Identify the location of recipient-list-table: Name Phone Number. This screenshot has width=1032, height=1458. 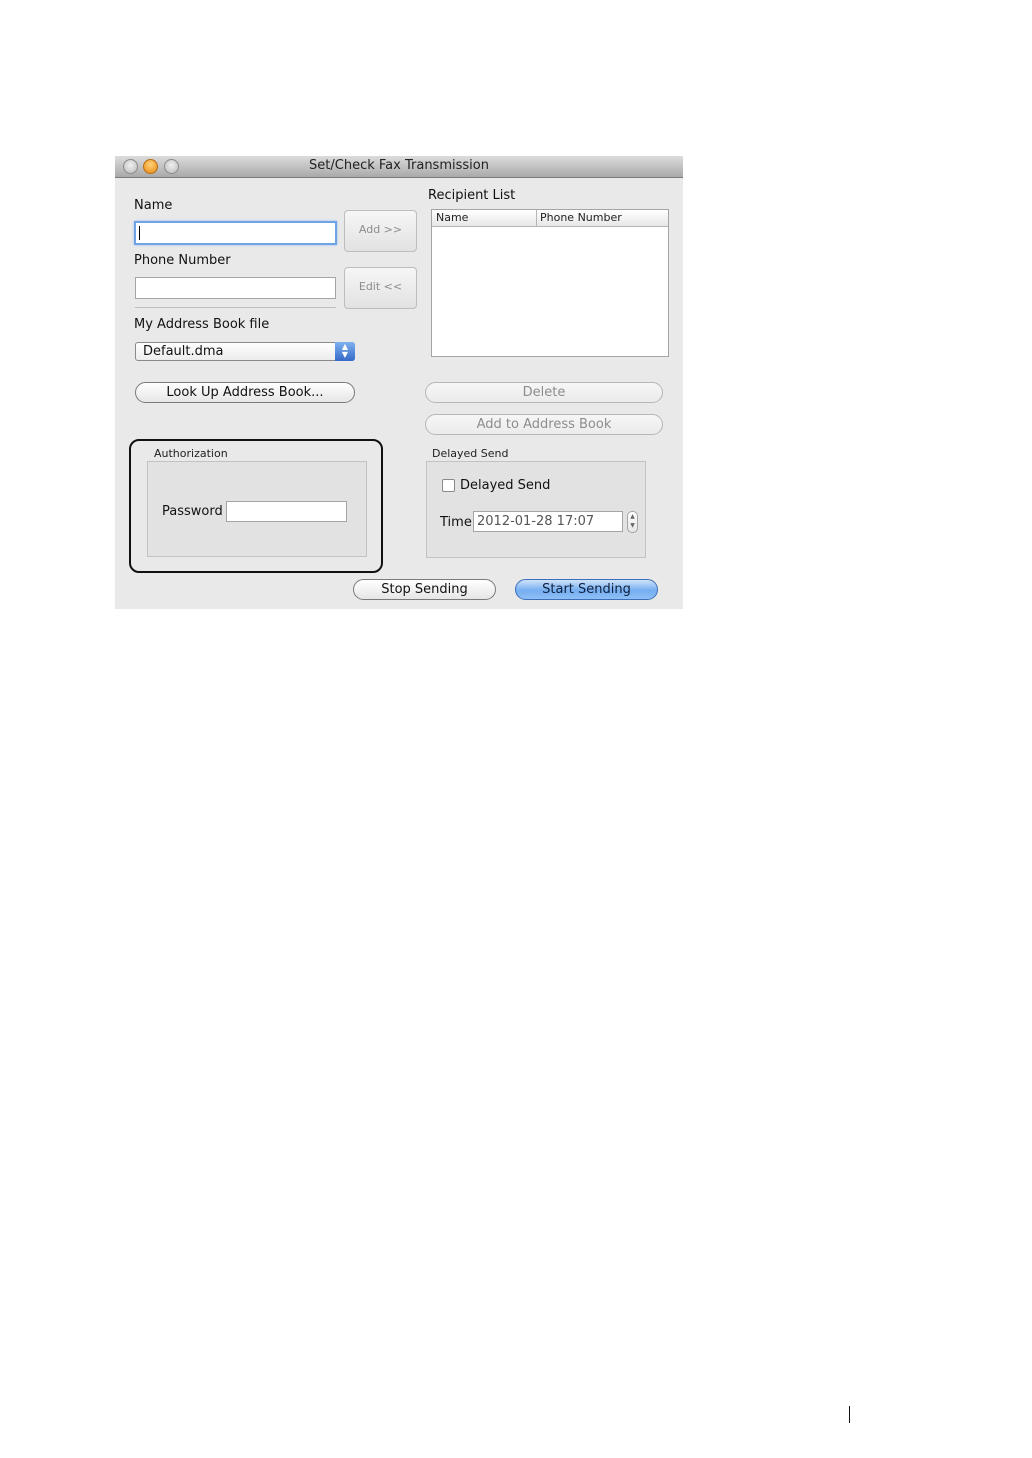
(550, 283).